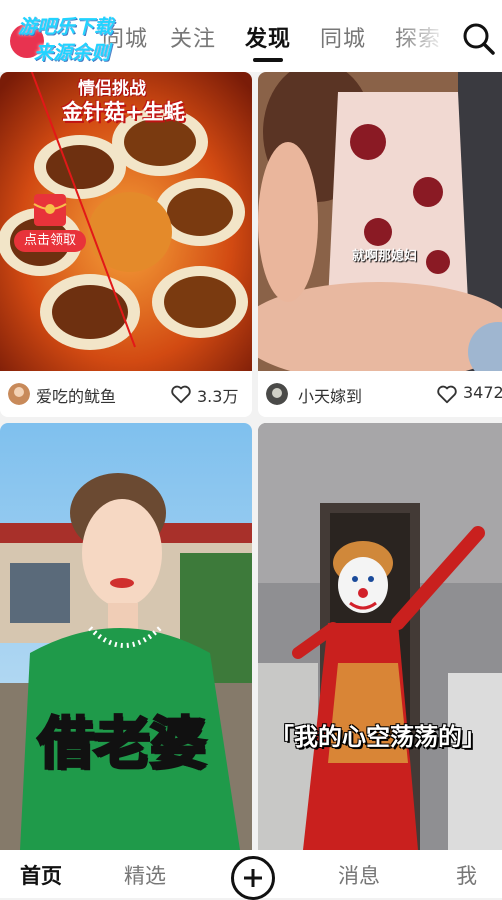 This screenshot has height=900, width=502. What do you see at coordinates (81, 39) in the screenshot?
I see `watermark-overlay: 游吧乐下载 来源余则` at bounding box center [81, 39].